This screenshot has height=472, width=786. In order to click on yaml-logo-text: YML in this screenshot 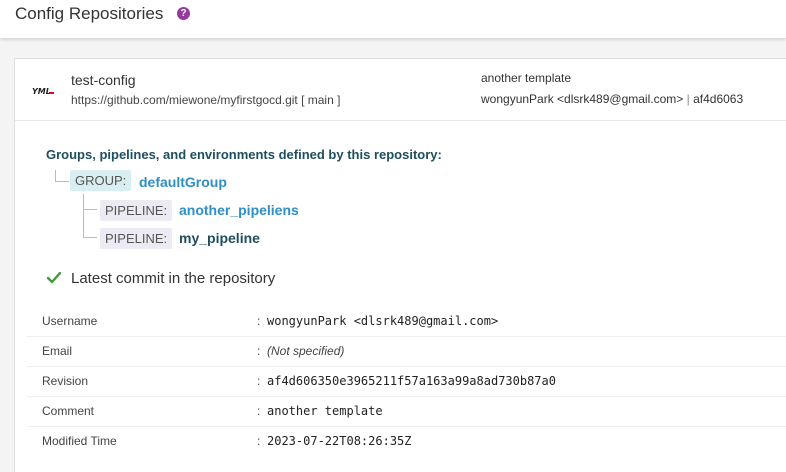, I will do `click(41, 91)`.